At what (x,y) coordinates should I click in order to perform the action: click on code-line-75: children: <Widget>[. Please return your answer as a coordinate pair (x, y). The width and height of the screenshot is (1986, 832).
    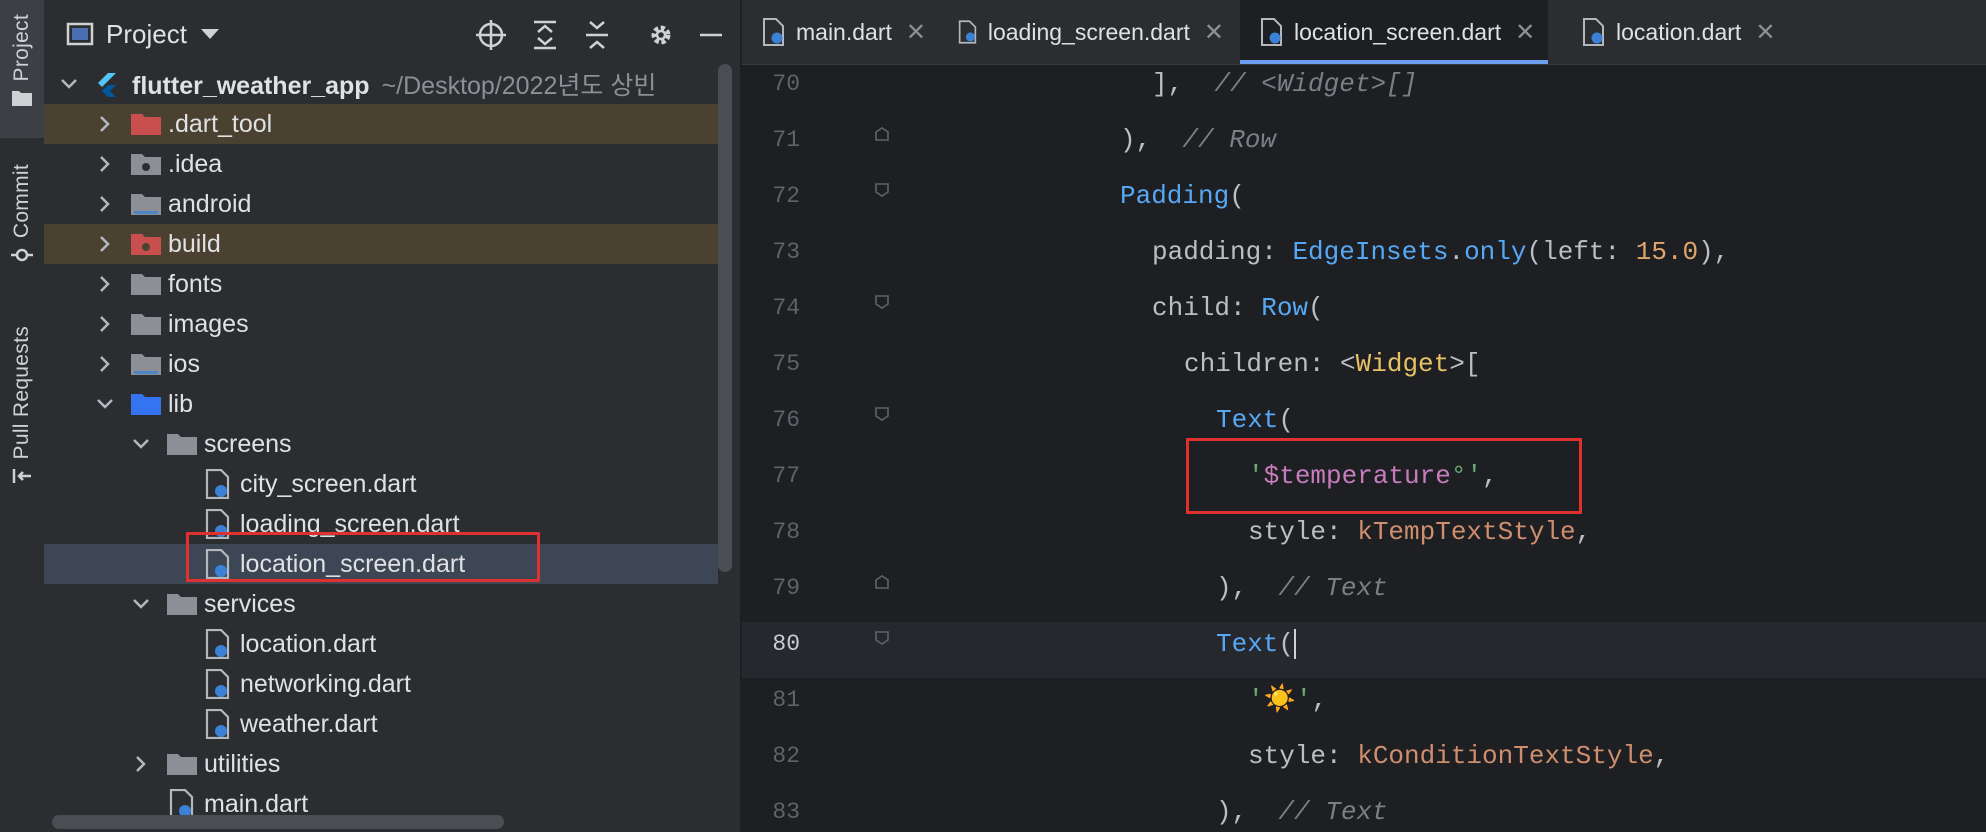
    Looking at the image, I should click on (1332, 364).